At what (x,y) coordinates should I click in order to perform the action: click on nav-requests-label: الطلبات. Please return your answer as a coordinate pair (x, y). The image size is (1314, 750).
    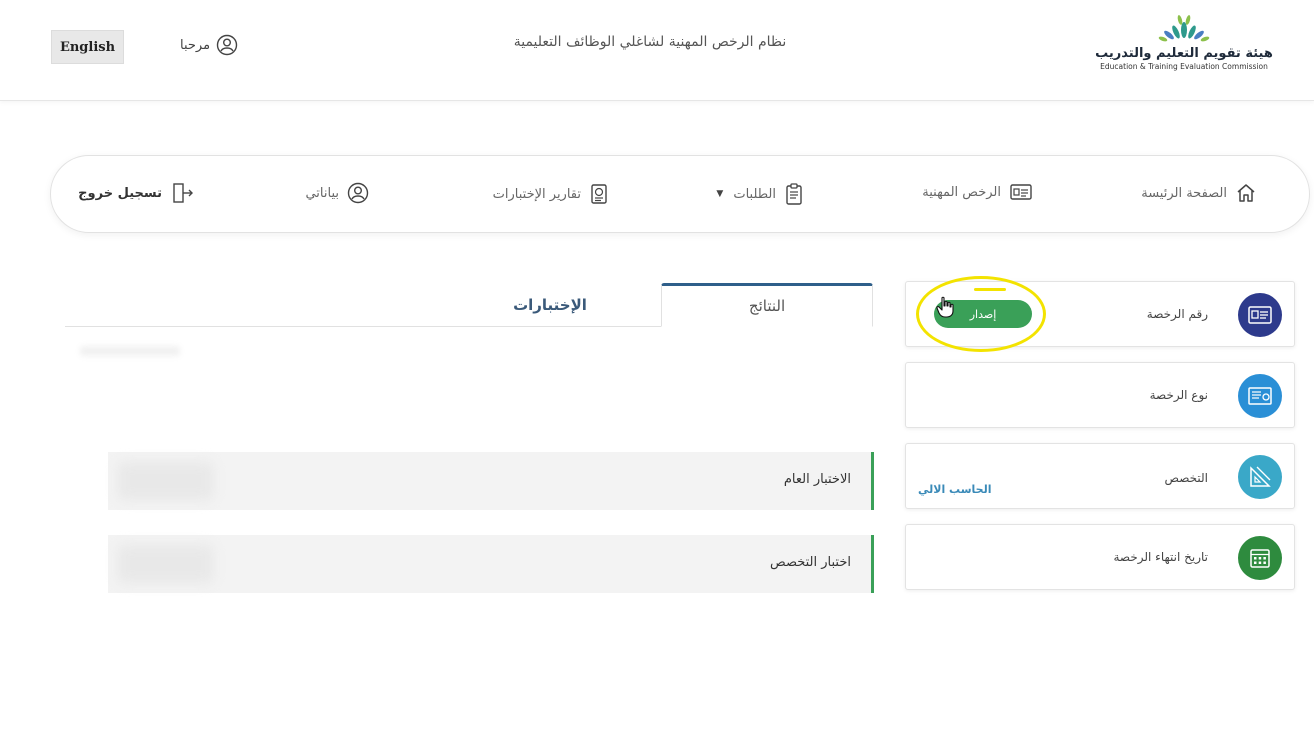
    Looking at the image, I should click on (754, 194).